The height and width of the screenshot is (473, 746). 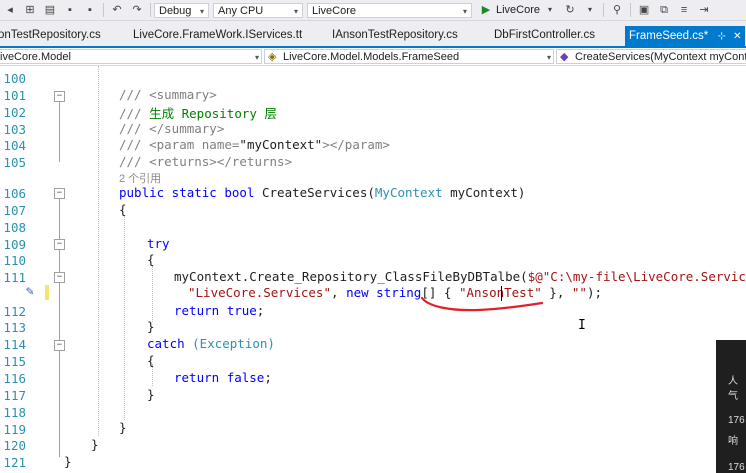 I want to click on reference-count: 2 个引用, so click(x=140, y=179).